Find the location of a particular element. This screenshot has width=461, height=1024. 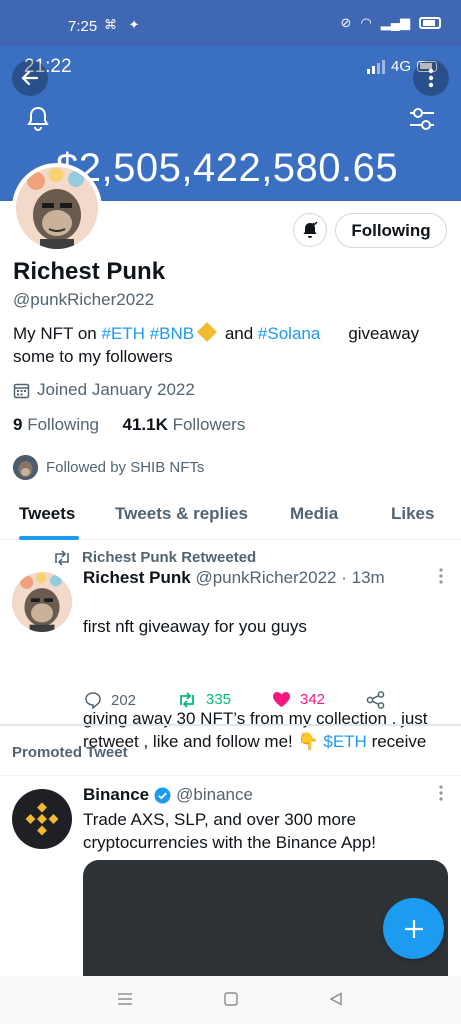

following-link: 9 Following is located at coordinates (56, 424).